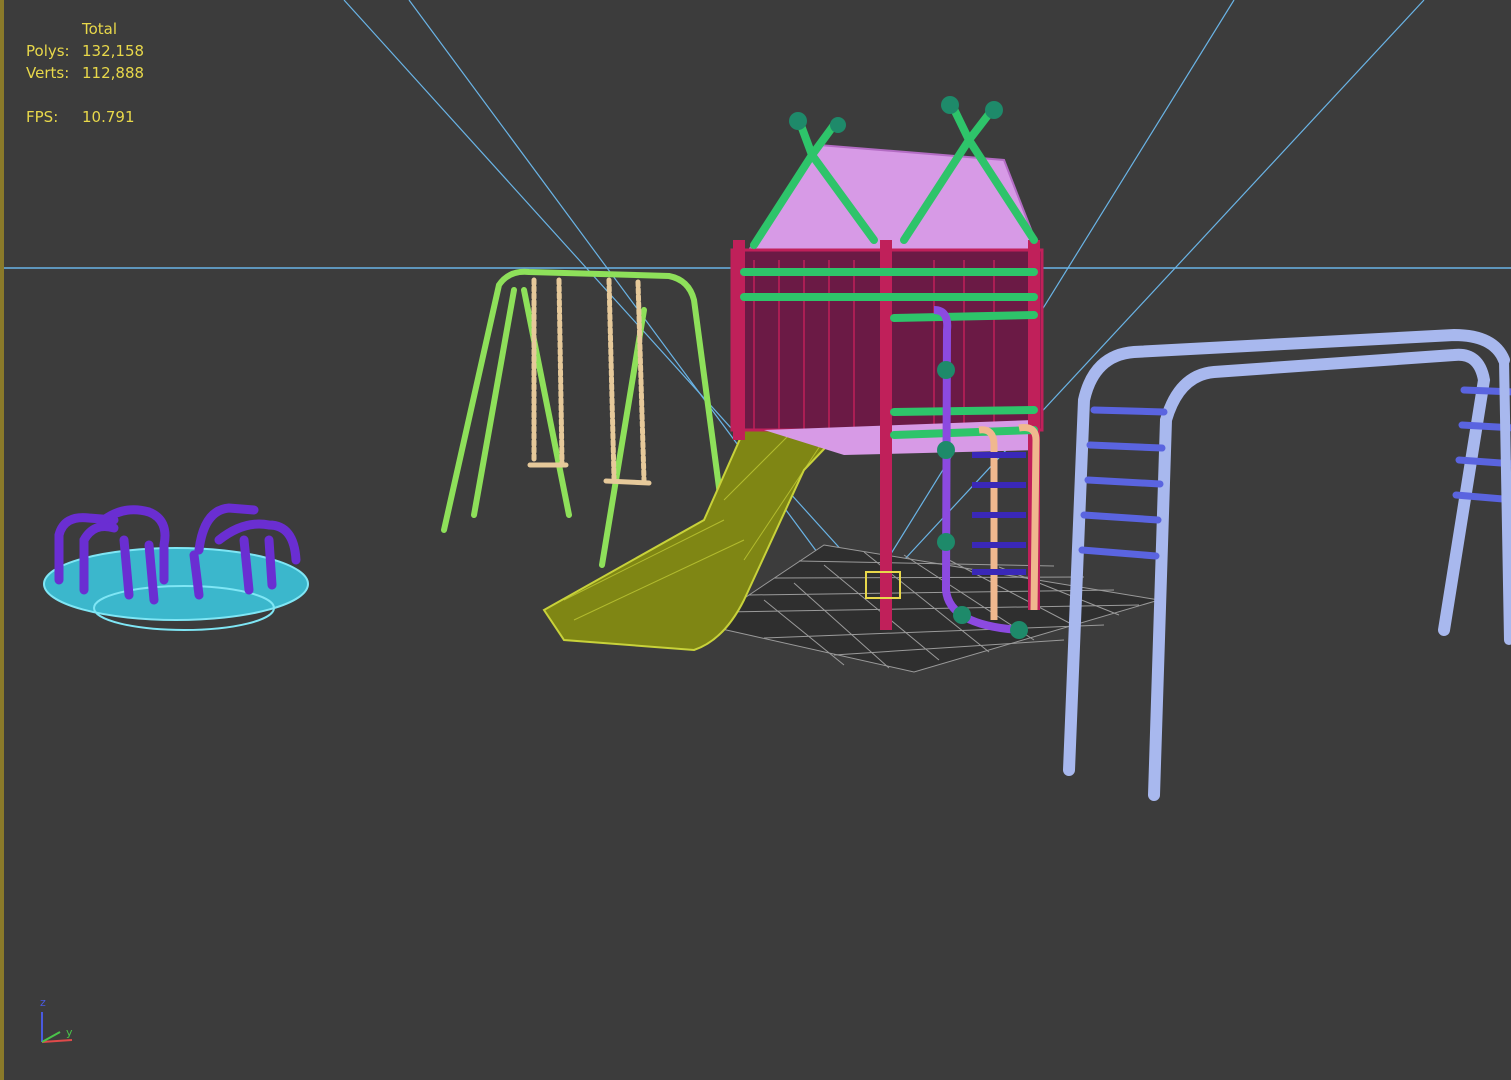 The height and width of the screenshot is (1080, 1511). What do you see at coordinates (113, 73) in the screenshot?
I see `verts-value: 112,888` at bounding box center [113, 73].